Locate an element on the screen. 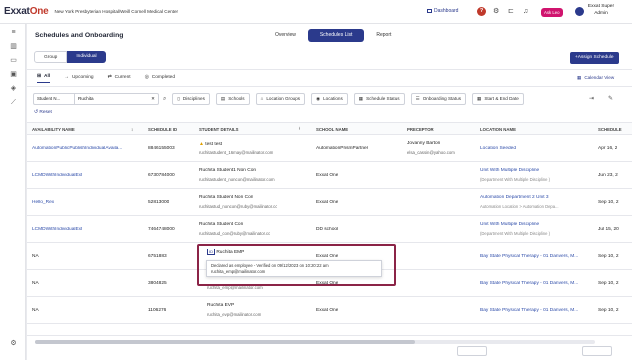  menu-icon: ≡ is located at coordinates (13, 33).